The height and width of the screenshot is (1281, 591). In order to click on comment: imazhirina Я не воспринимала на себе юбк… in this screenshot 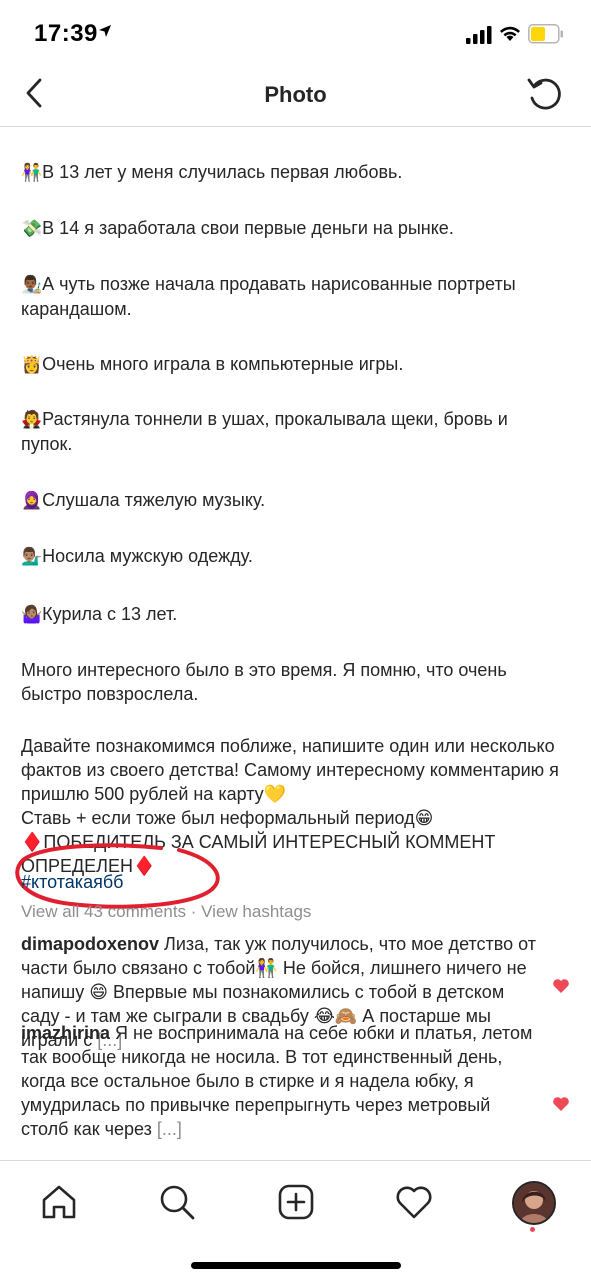, I will do `click(278, 1081)`.